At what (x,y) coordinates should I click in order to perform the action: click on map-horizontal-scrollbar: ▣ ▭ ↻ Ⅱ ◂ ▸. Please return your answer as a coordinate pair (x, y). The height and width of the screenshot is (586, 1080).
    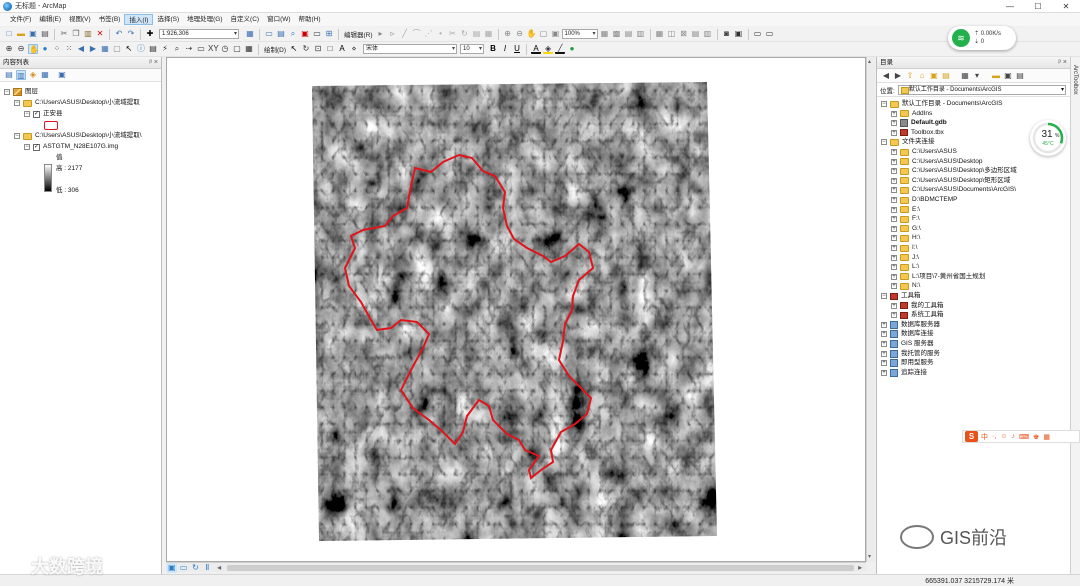
    Looking at the image, I should click on (516, 567).